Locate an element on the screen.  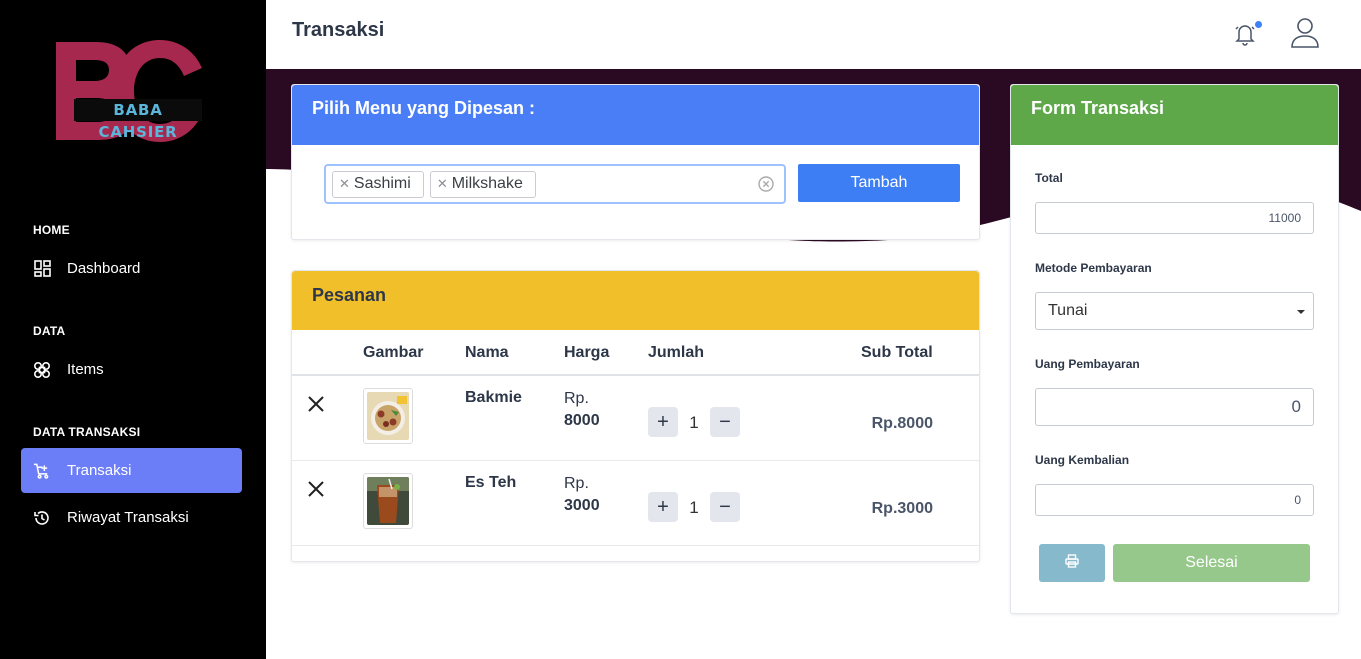
clear-selection-icon is located at coordinates (766, 184).